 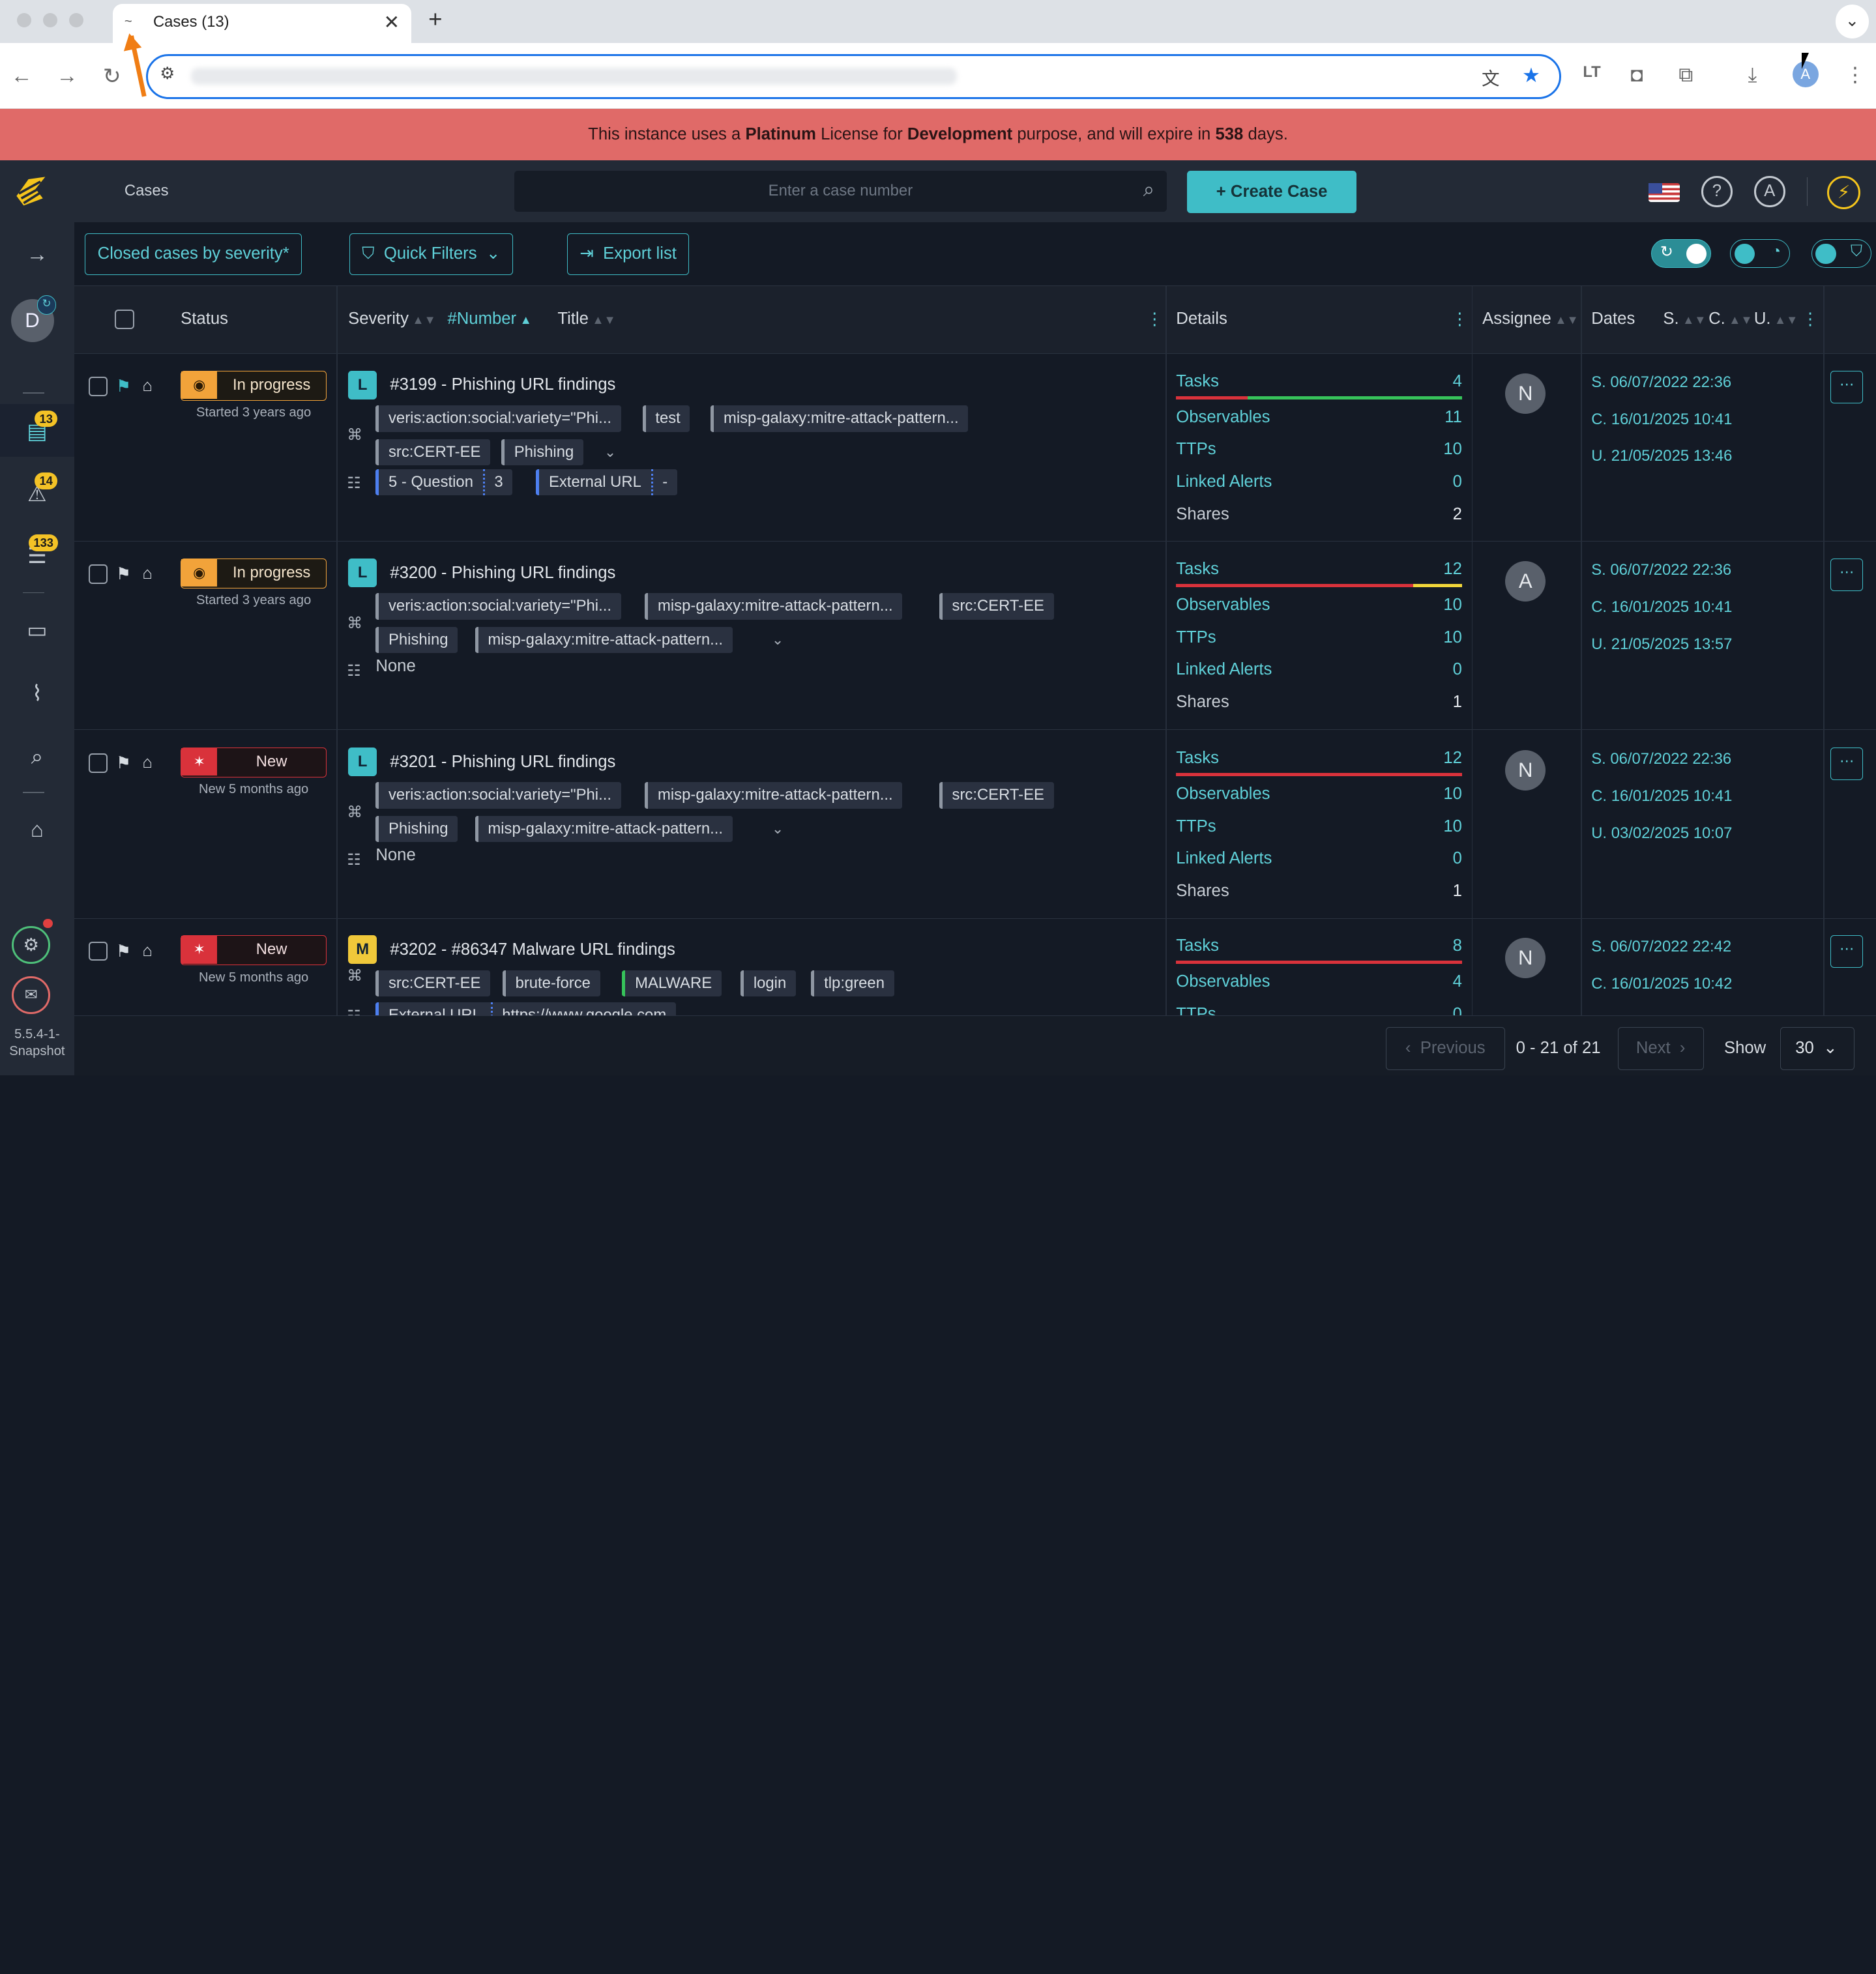 I want to click on organisation-bank-icon: ⌂, so click(x=37, y=829).